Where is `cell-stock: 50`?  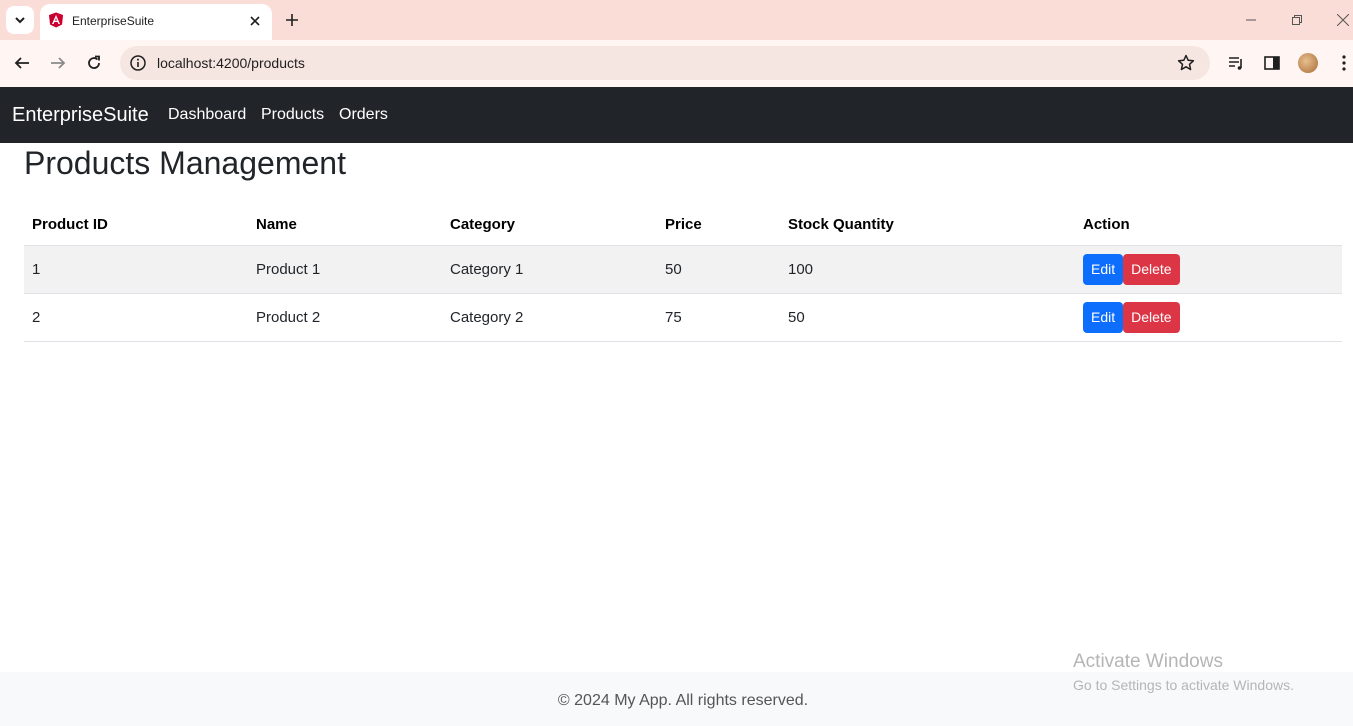 cell-stock: 50 is located at coordinates (927, 317).